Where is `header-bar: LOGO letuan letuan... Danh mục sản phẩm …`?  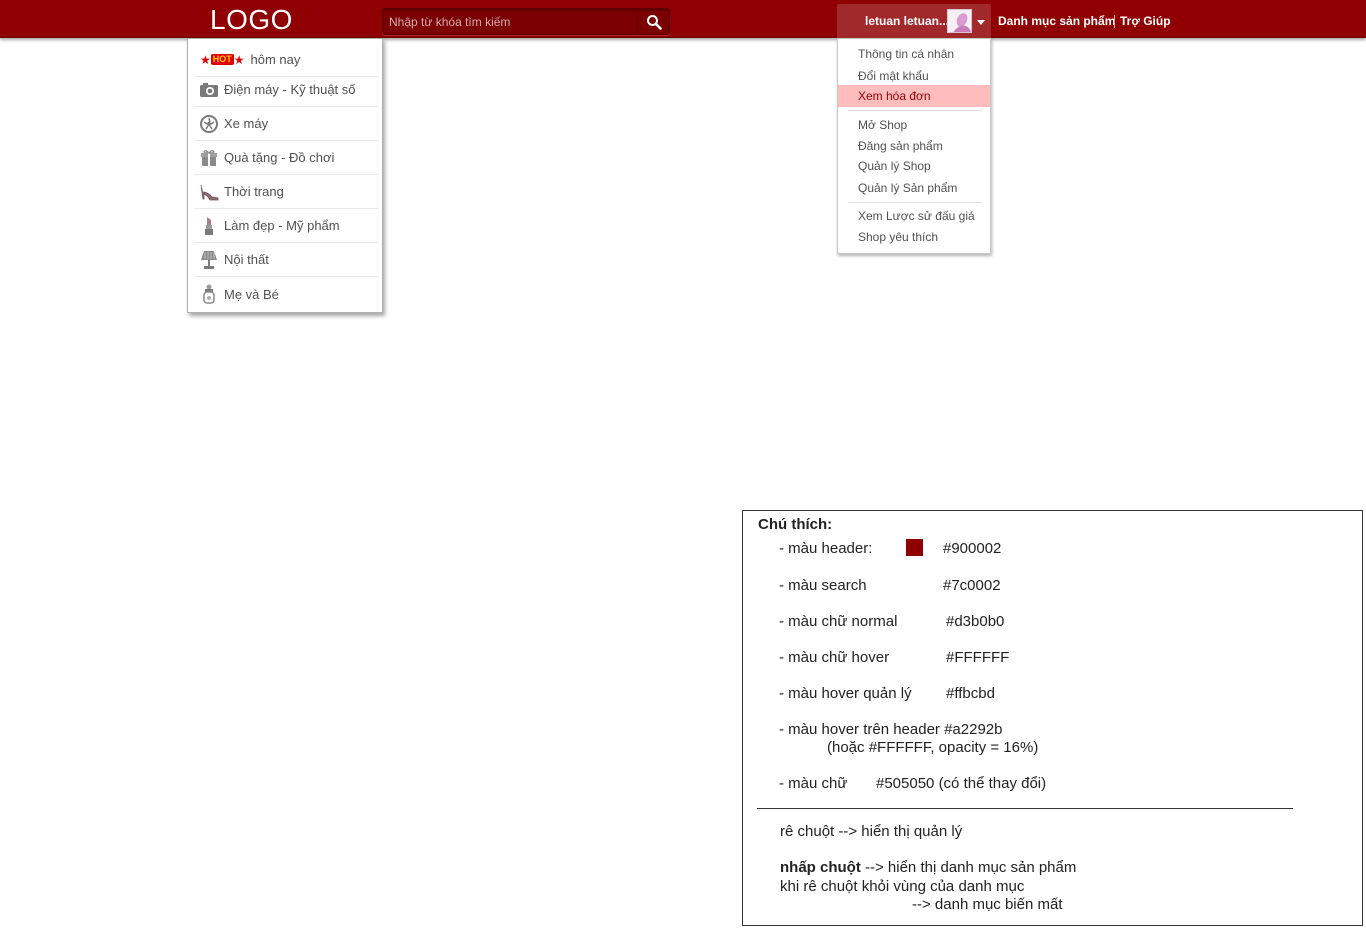 header-bar: LOGO letuan letuan... Danh mục sản phẩm … is located at coordinates (683, 19).